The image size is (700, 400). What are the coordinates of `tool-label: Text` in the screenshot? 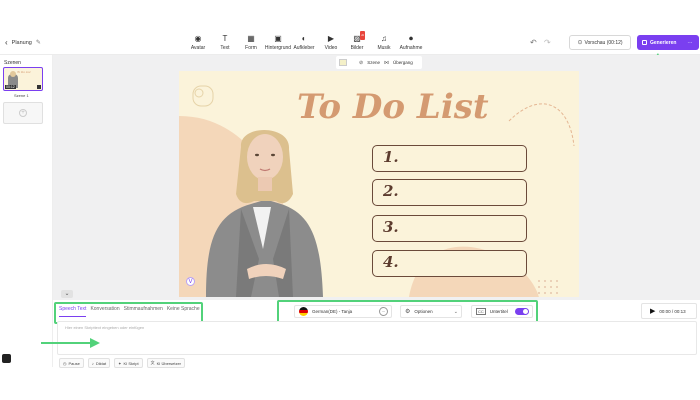 It's located at (225, 48).